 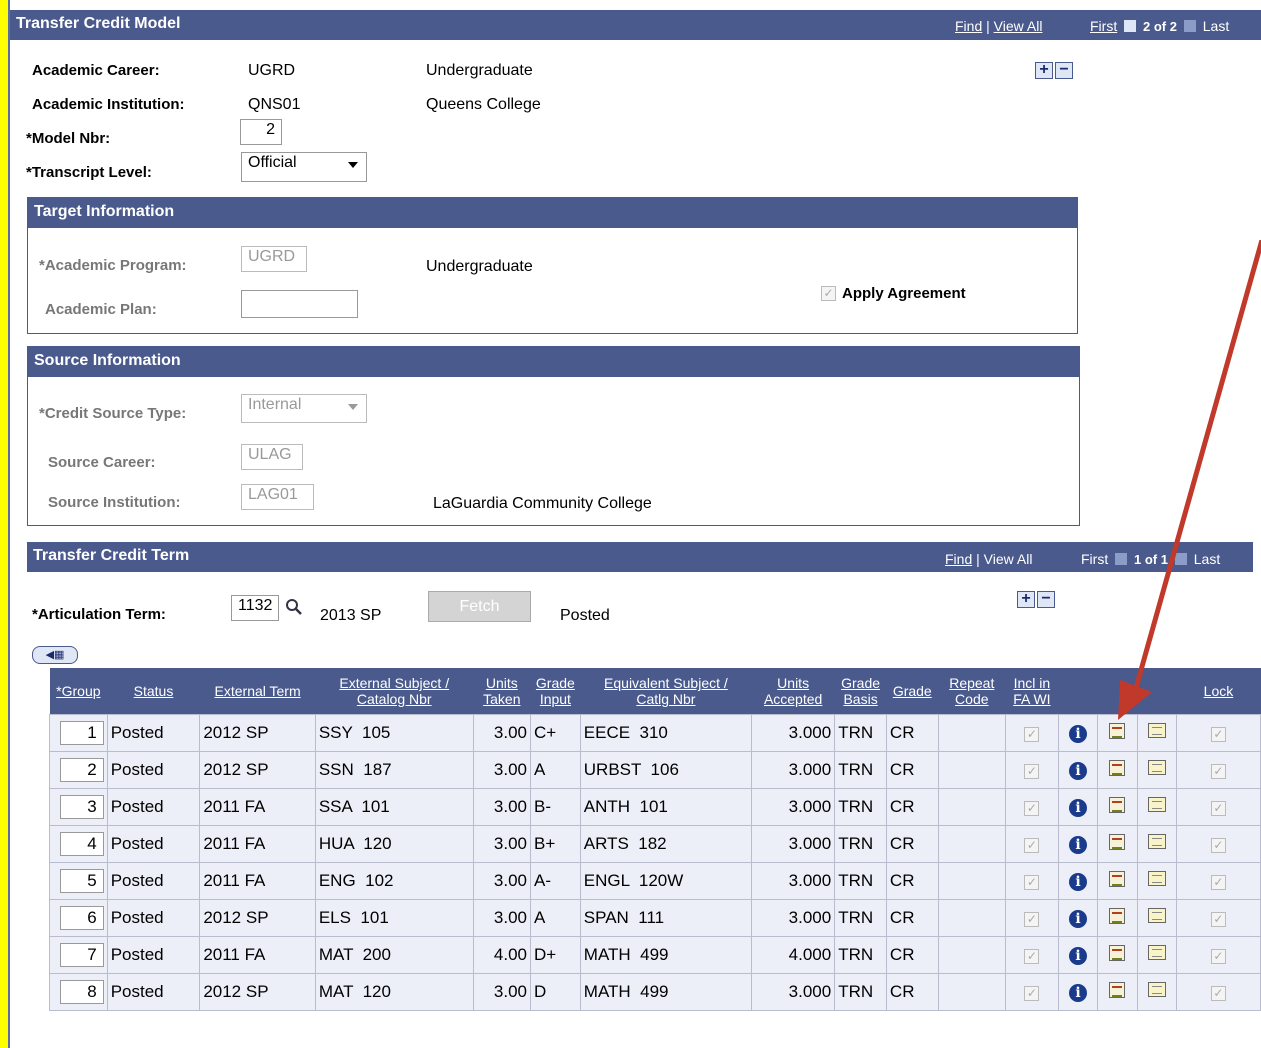 I want to click on group-input: 1, so click(x=81, y=733).